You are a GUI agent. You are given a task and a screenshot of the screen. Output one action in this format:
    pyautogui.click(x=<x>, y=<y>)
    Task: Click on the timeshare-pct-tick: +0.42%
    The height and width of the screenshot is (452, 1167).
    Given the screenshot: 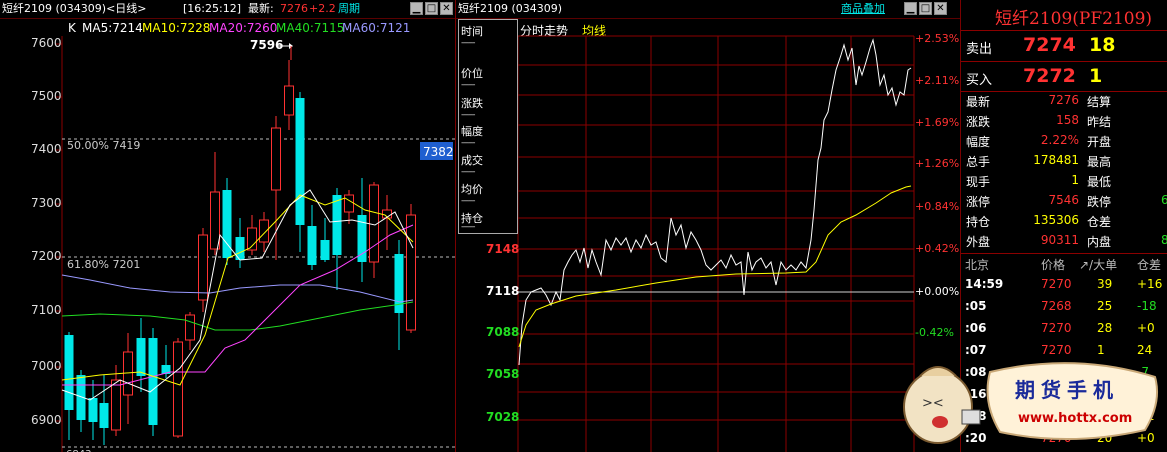 What is the action you would take?
    pyautogui.click(x=937, y=248)
    